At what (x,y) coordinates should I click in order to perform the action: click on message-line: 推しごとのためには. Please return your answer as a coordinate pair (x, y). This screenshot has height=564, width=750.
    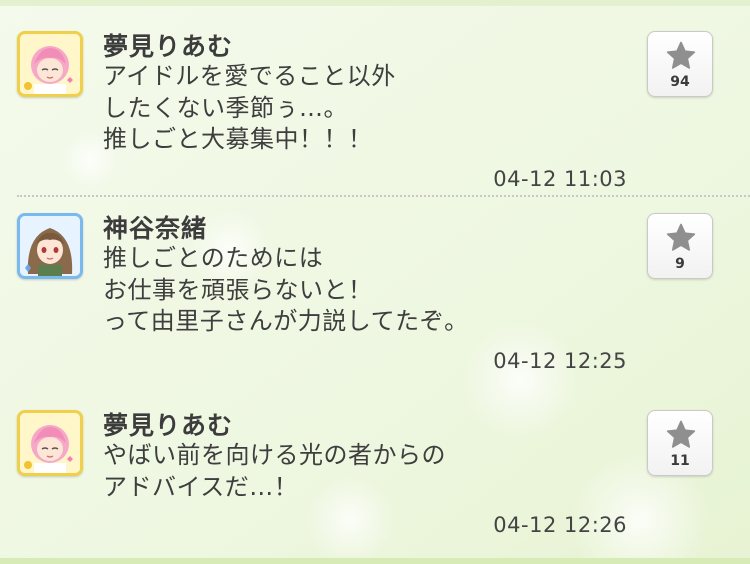
    Looking at the image, I should click on (213, 258).